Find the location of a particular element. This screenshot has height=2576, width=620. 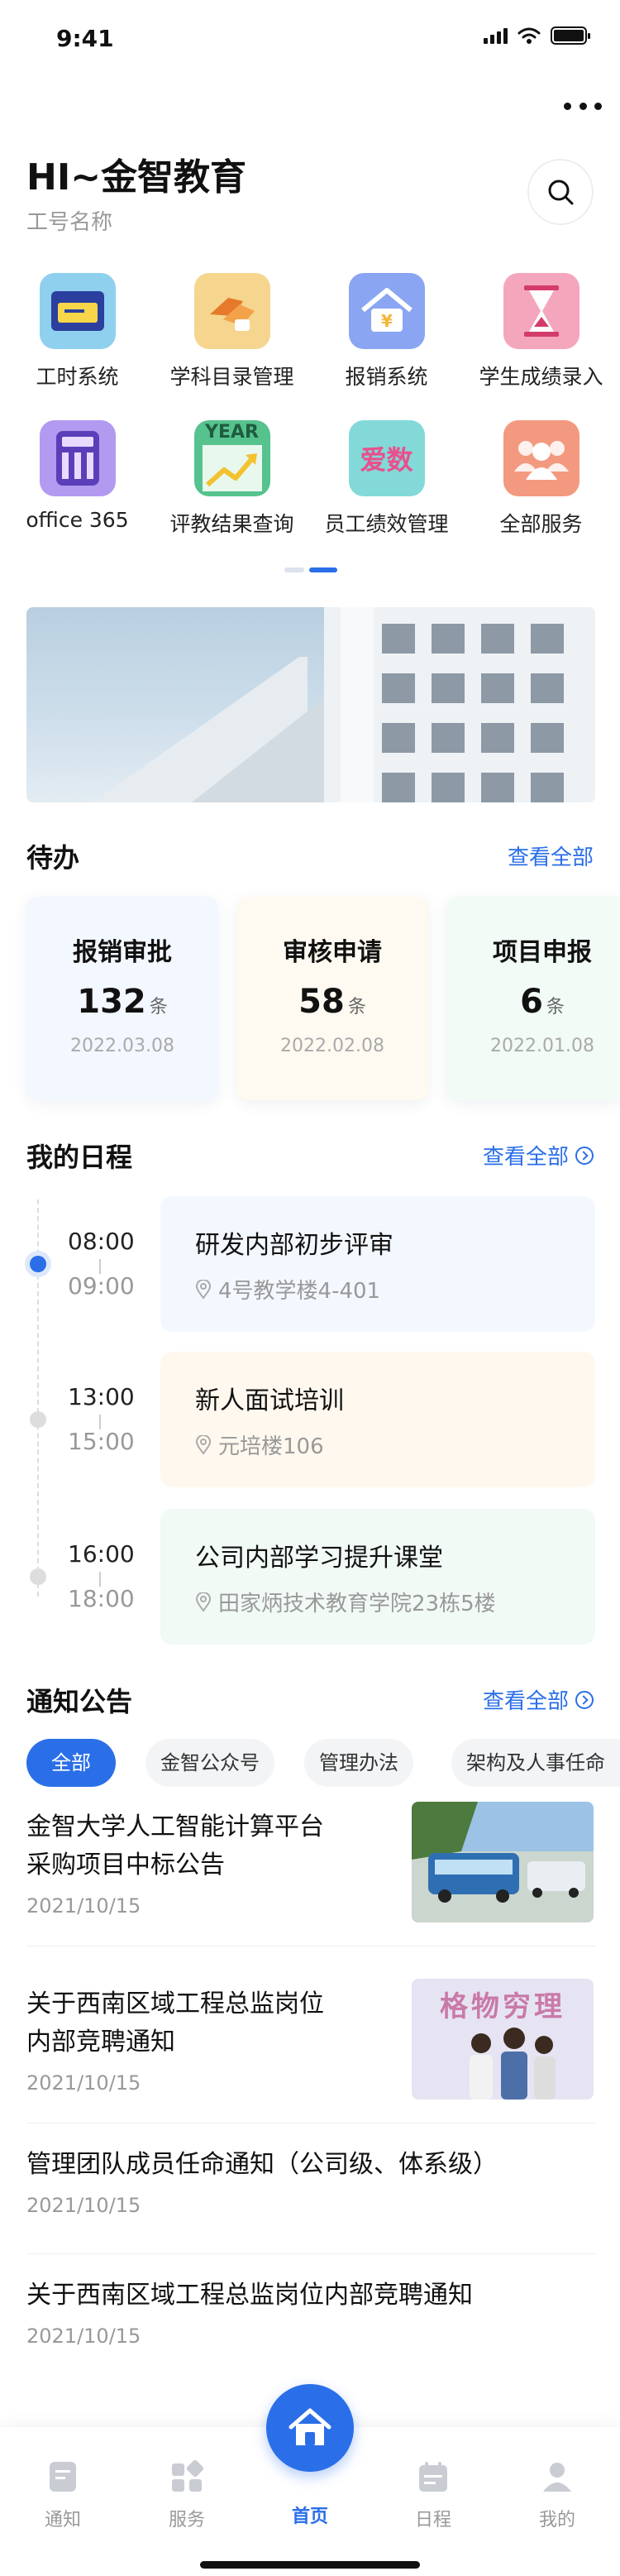

app-label: 工时系统 is located at coordinates (77, 377).